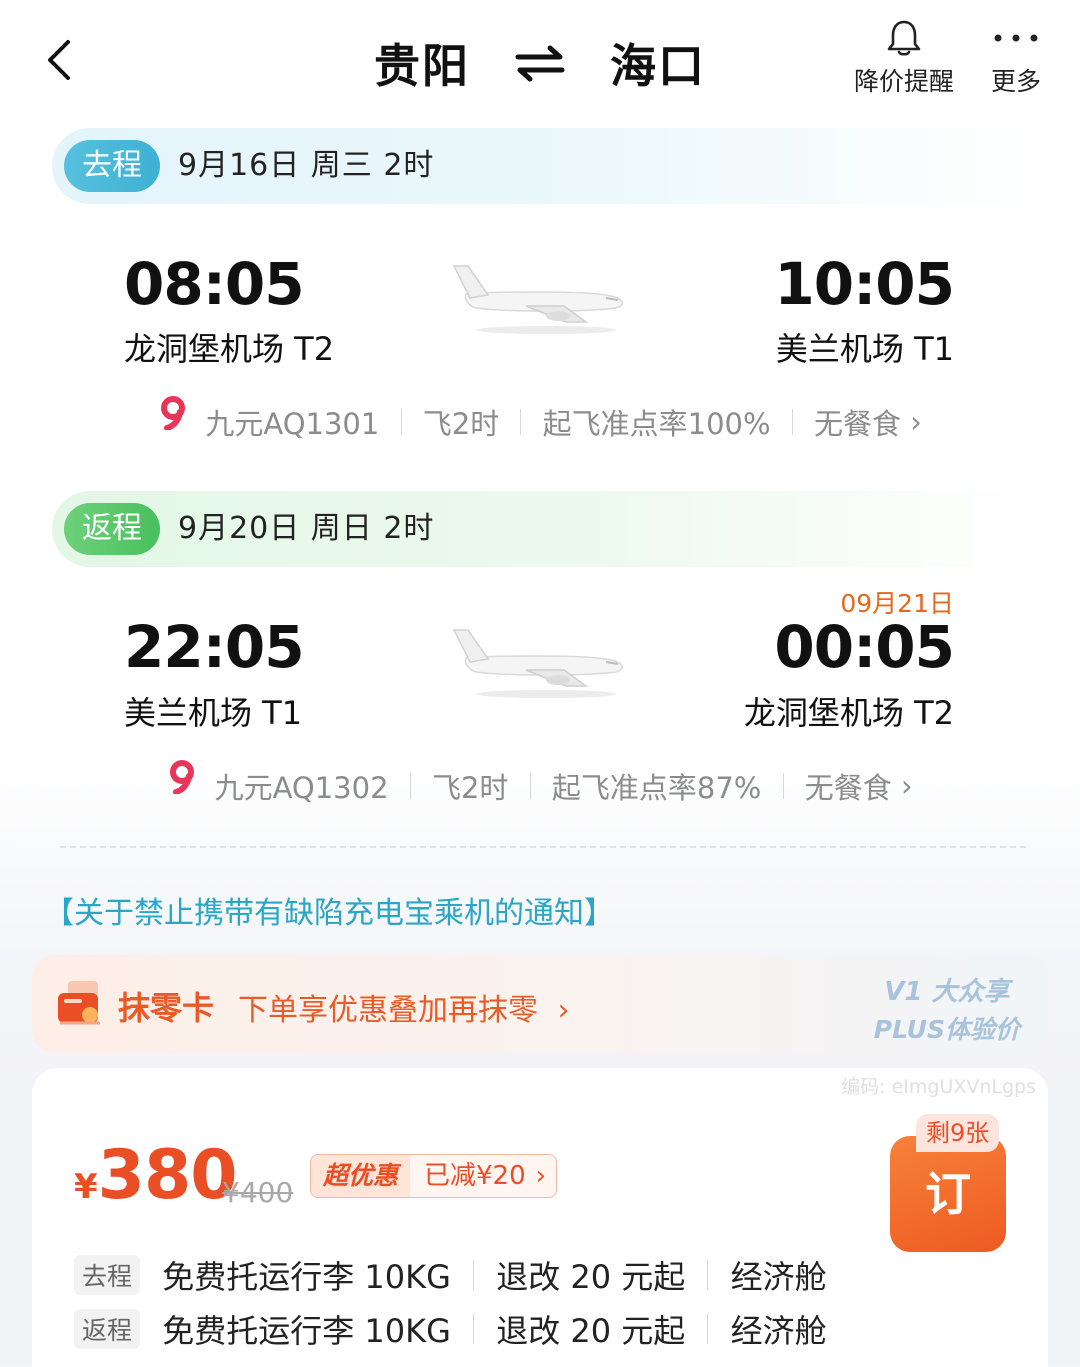 Image resolution: width=1080 pixels, height=1367 pixels. Describe the element at coordinates (329, 910) in the screenshot. I see `power-bank-notice-link: 【关于禁止携带有缺陷充电宝乘机的通知】` at that location.